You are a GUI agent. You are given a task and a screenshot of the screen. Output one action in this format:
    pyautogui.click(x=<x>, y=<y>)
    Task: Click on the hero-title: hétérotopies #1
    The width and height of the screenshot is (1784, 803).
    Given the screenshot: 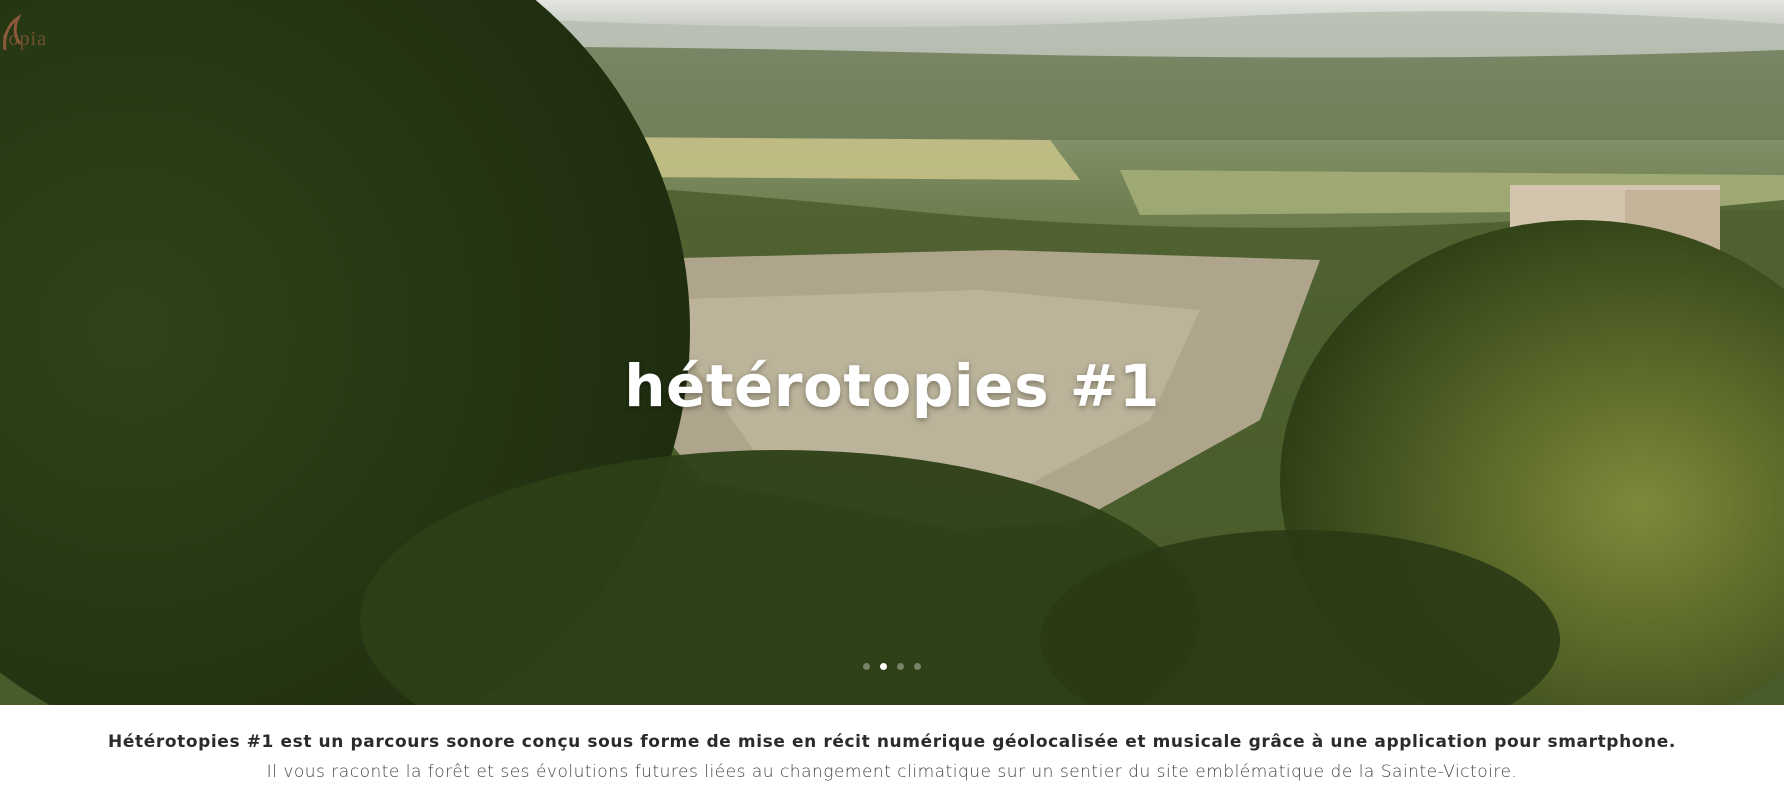 What is the action you would take?
    pyautogui.click(x=892, y=386)
    